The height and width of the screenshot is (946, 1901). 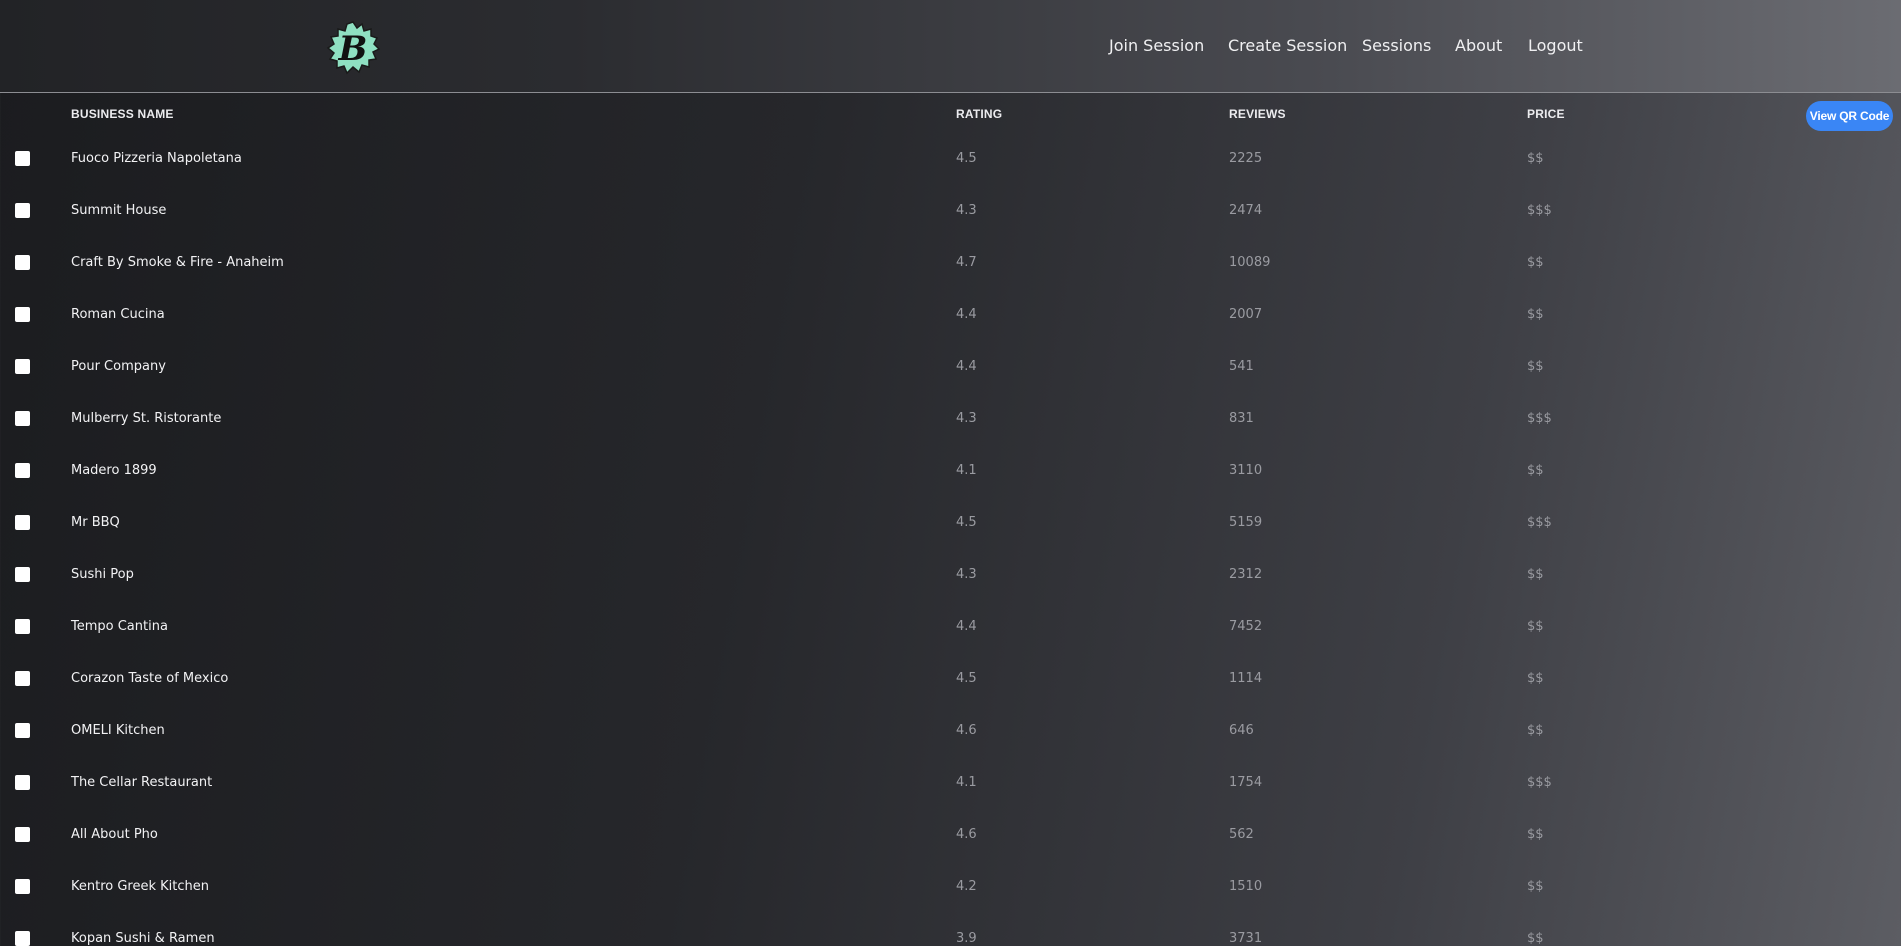 I want to click on app-logo: B, so click(x=353, y=48).